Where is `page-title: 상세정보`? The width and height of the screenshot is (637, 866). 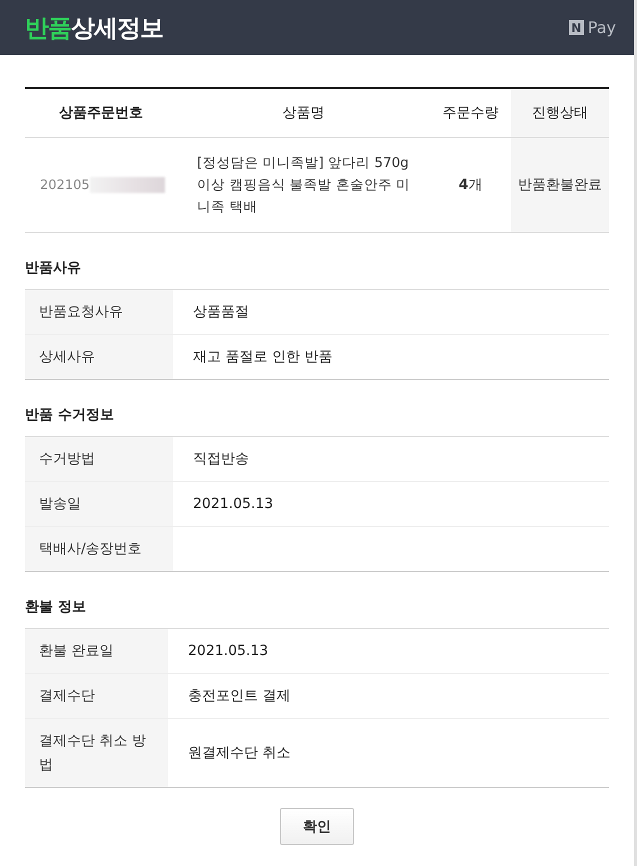 page-title: 상세정보 is located at coordinates (117, 28).